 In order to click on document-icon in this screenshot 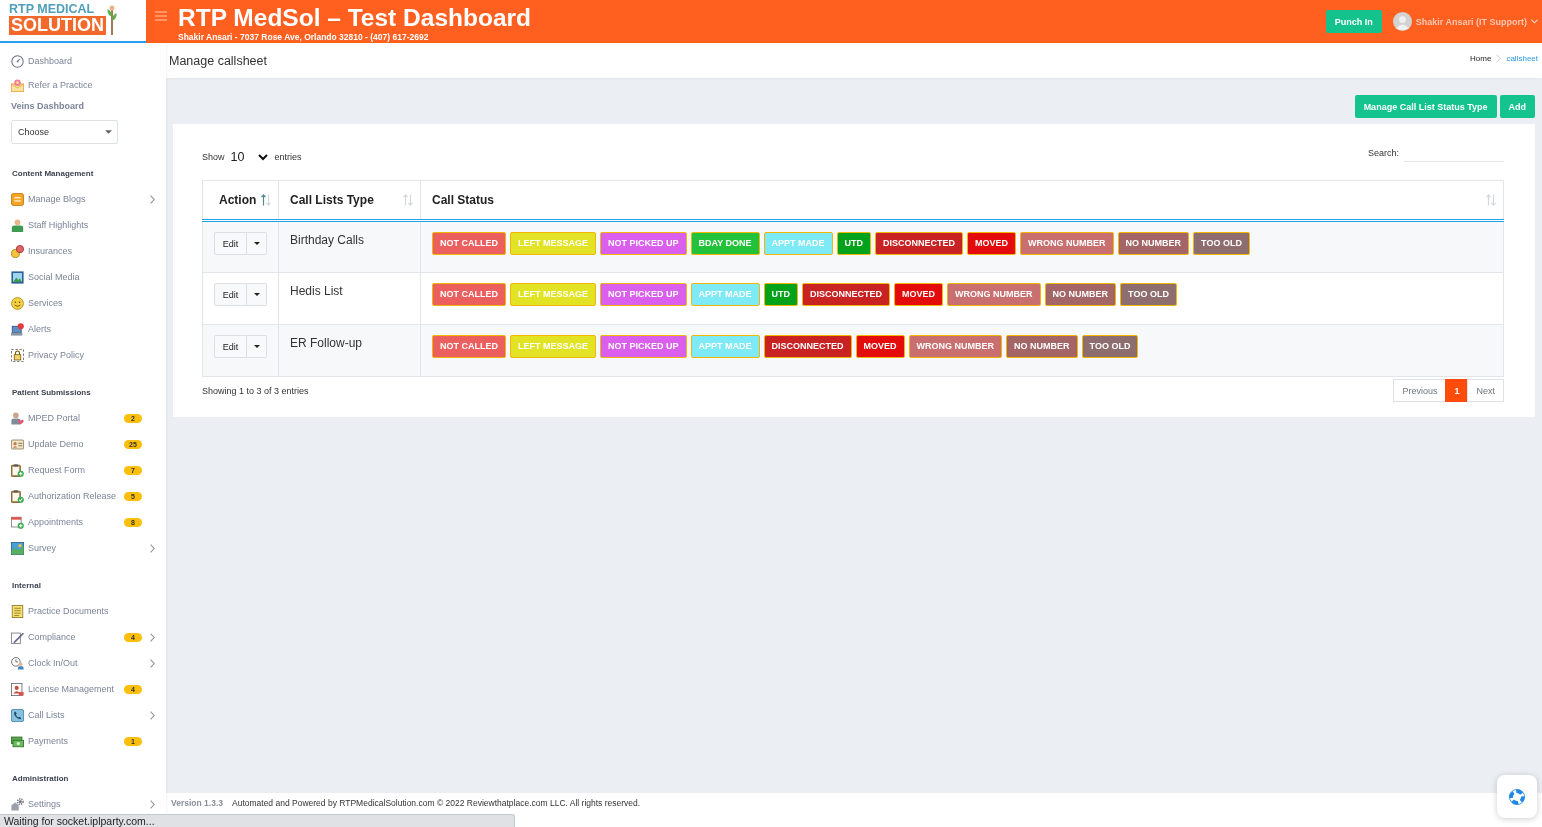, I will do `click(17, 611)`.